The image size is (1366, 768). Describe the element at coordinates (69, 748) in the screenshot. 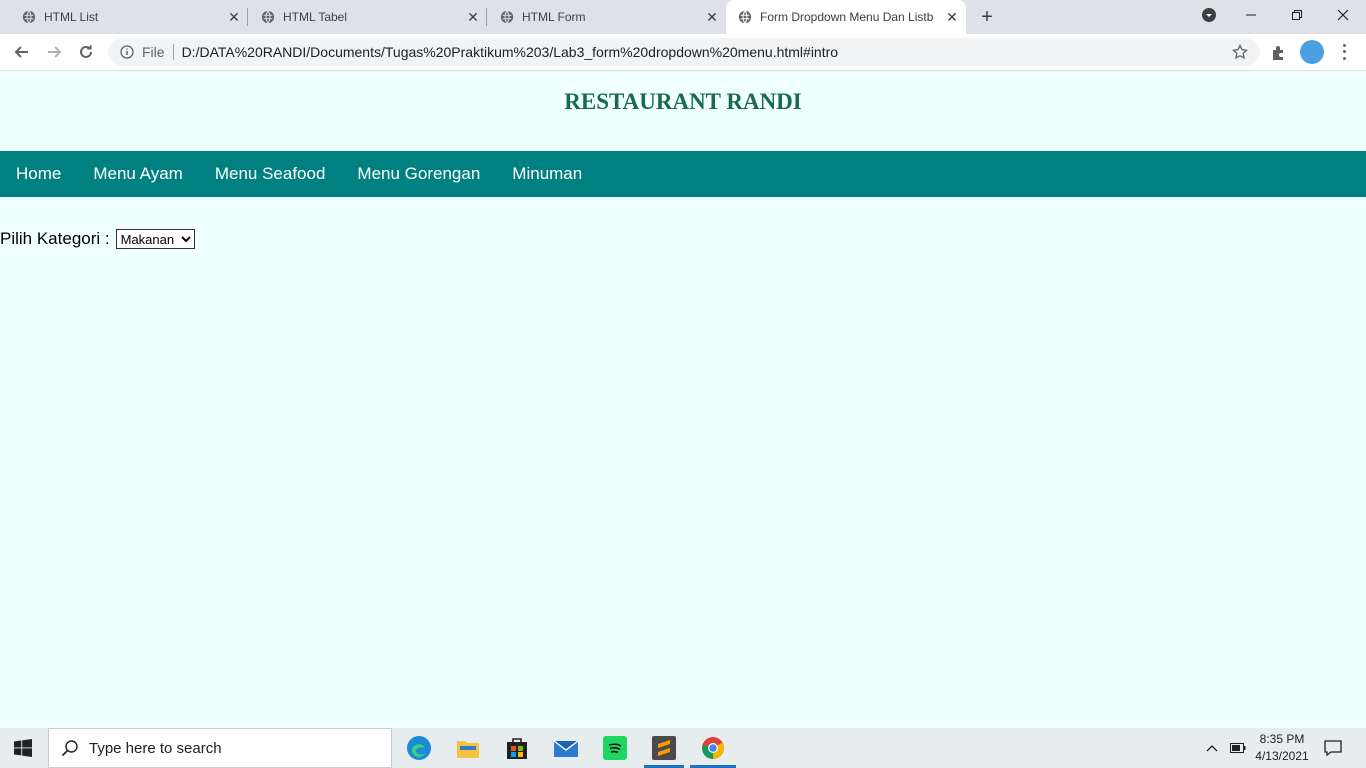

I see `search-icon` at that location.